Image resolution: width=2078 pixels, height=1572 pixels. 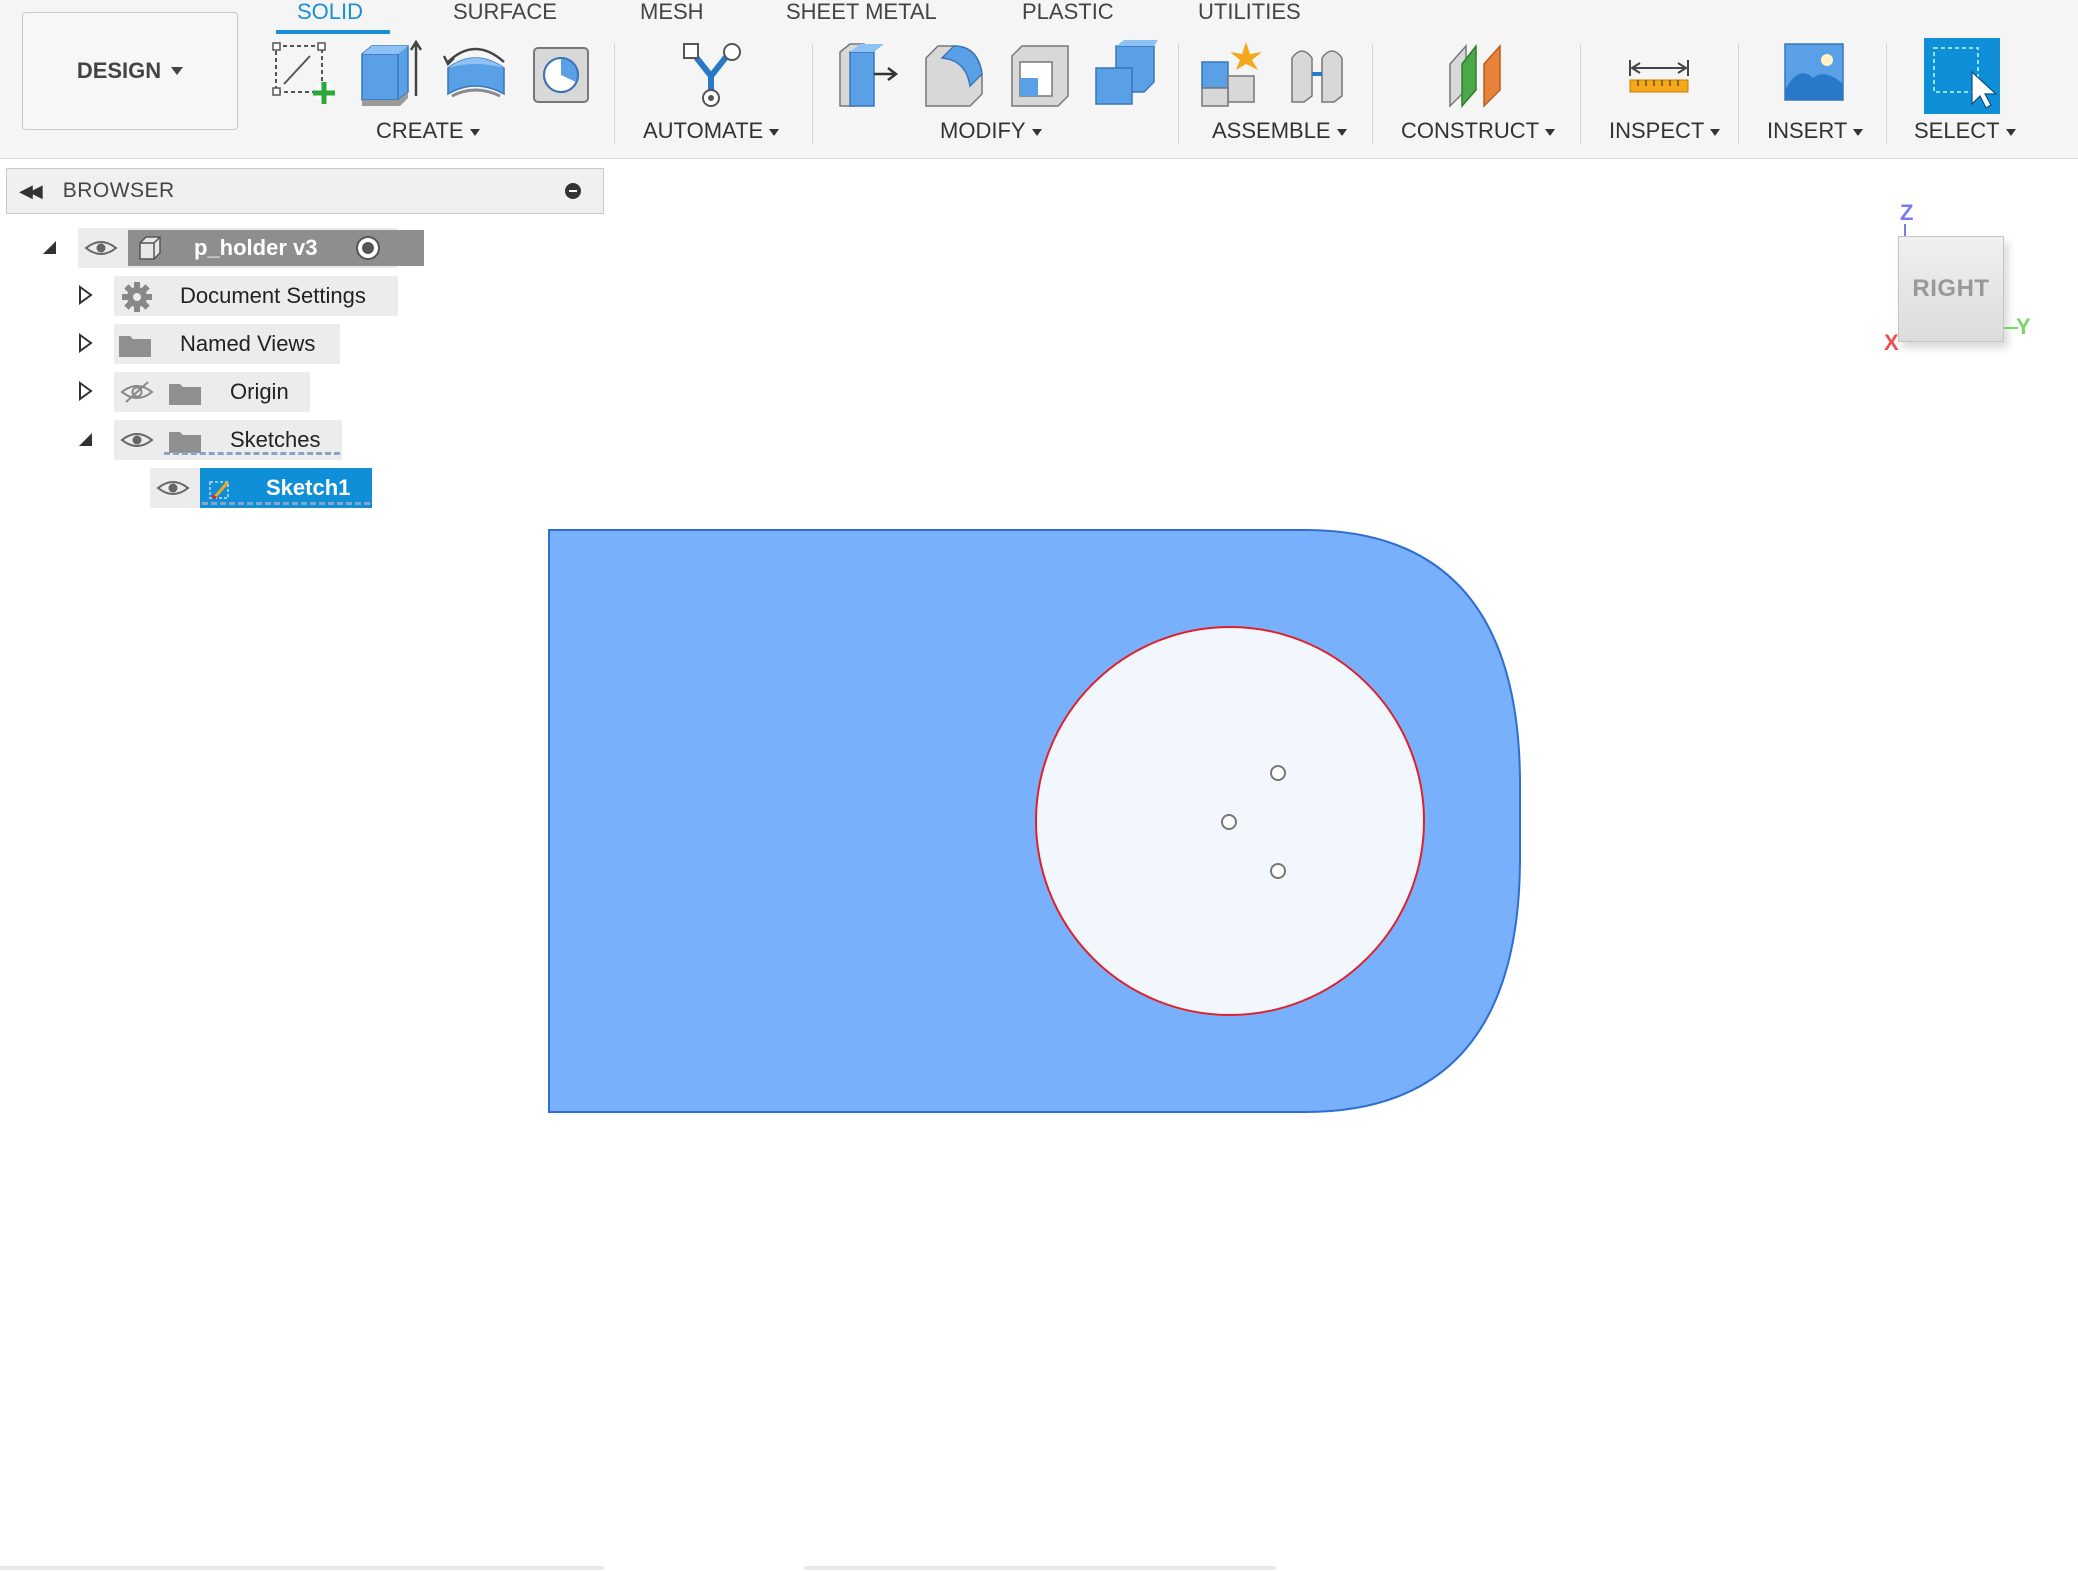 I want to click on viewcube-face-label: RIGHT, so click(x=1951, y=288).